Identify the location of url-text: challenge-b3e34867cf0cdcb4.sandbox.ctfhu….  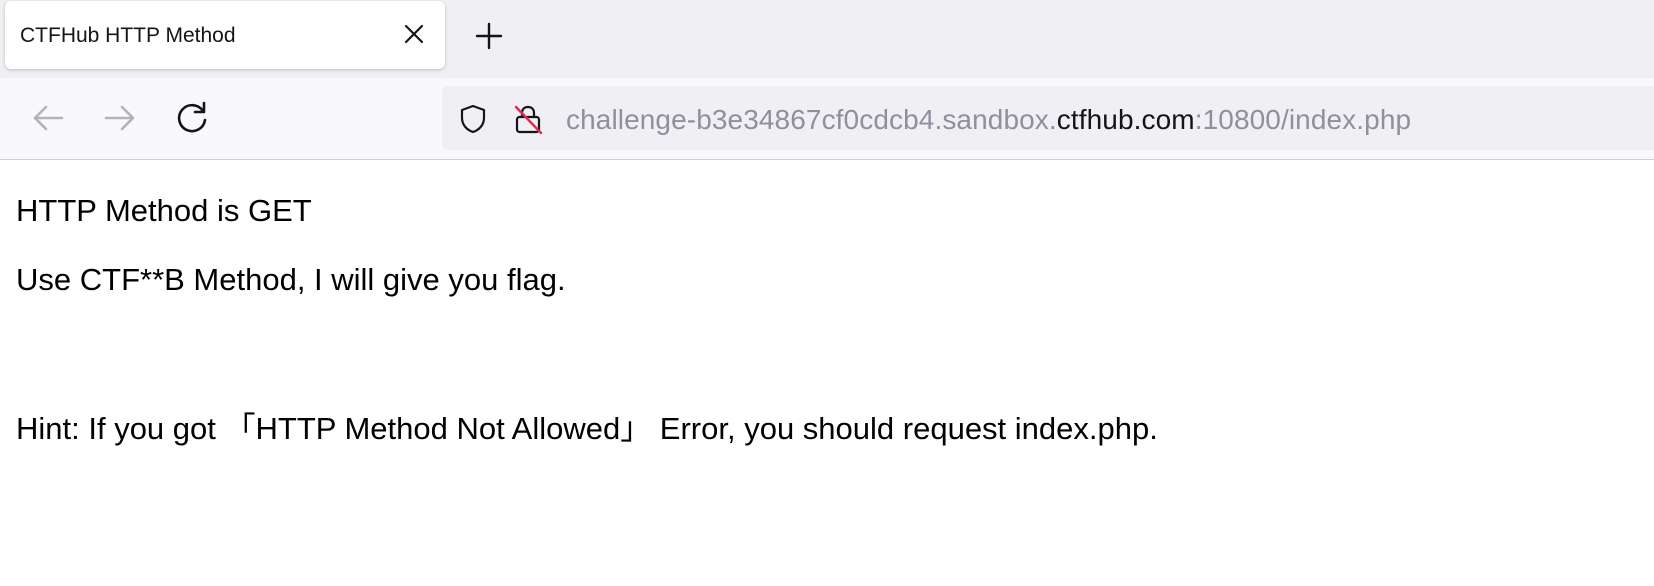
(988, 120).